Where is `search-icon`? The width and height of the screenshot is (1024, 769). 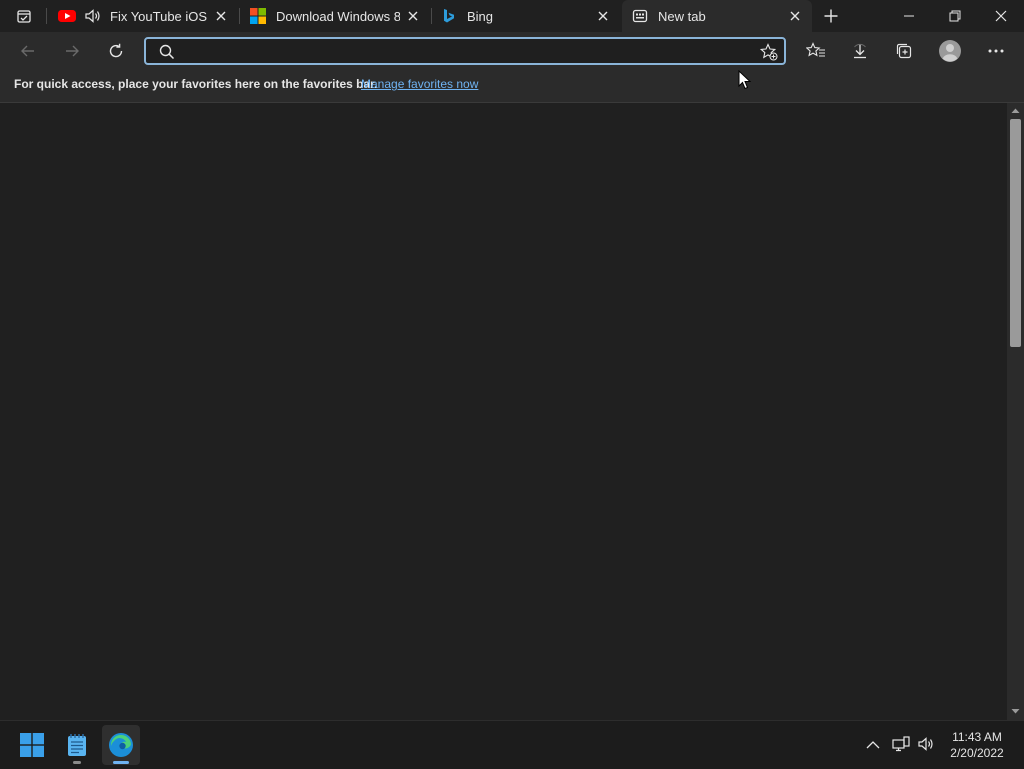 search-icon is located at coordinates (167, 52).